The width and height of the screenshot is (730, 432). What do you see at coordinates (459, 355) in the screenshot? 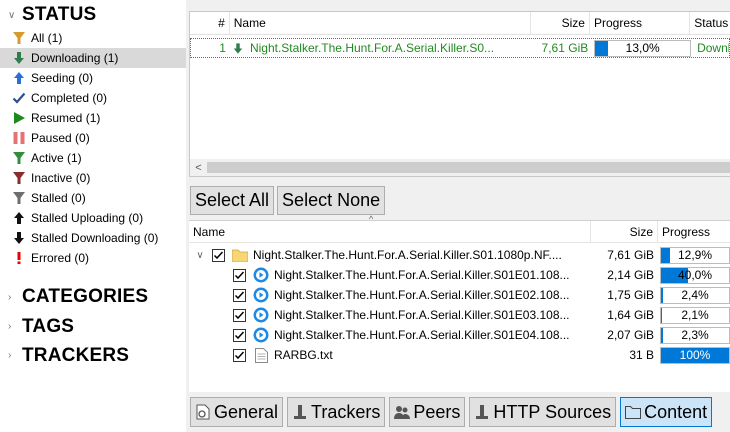
I see `tree-row-file: RARBG.txt 31 B 100%` at bounding box center [459, 355].